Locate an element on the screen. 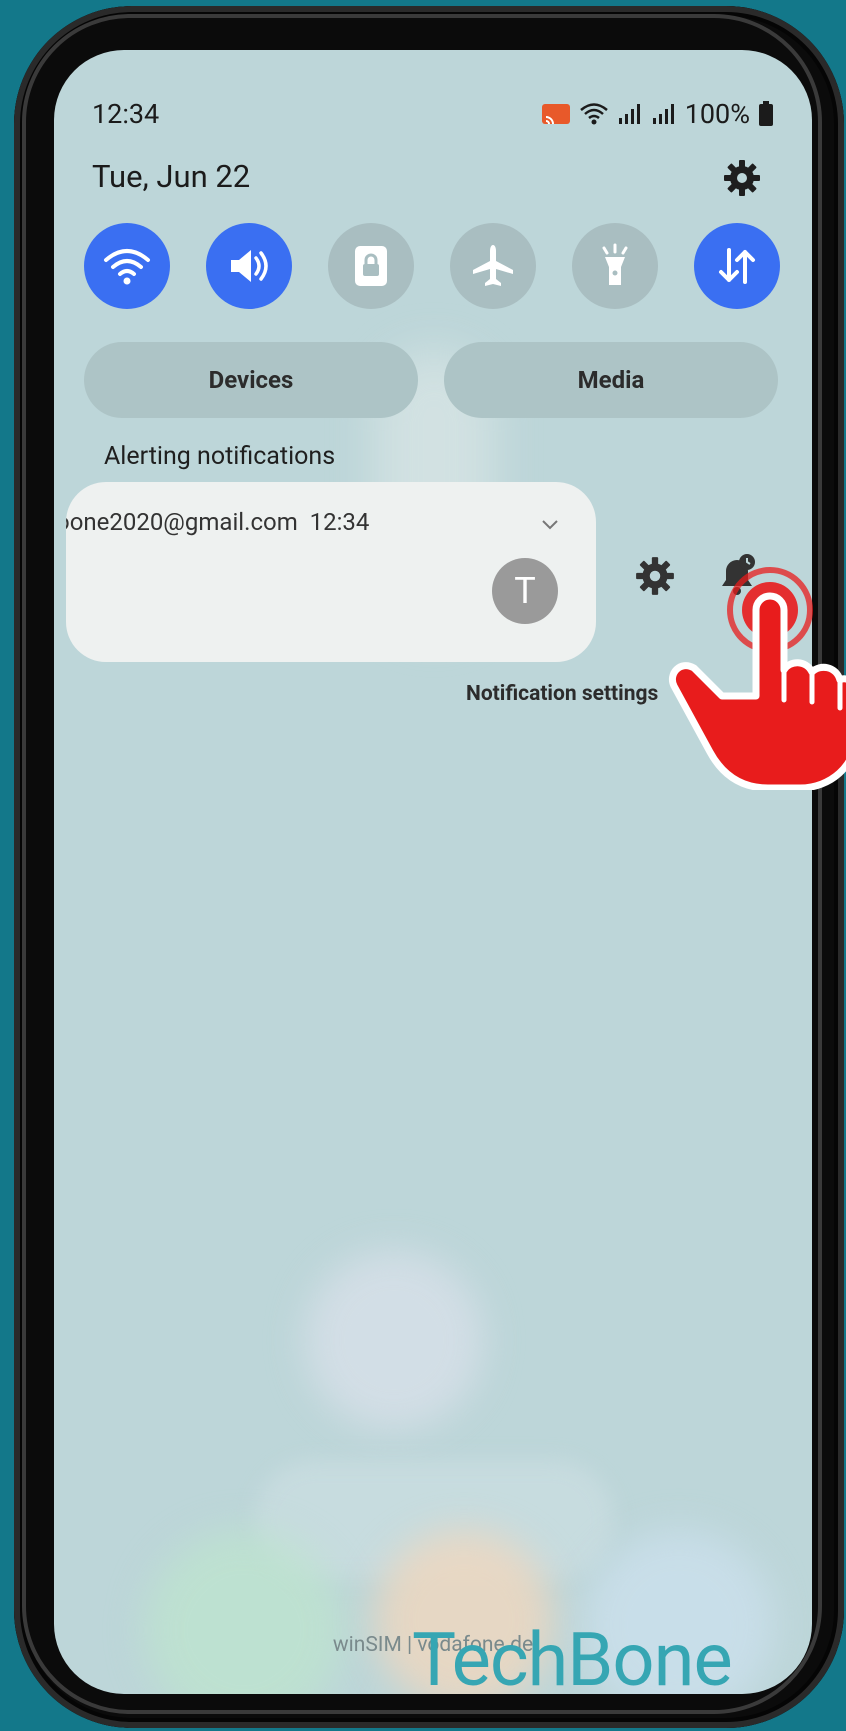 The height and width of the screenshot is (1731, 846). status-icons: 100% is located at coordinates (657, 114).